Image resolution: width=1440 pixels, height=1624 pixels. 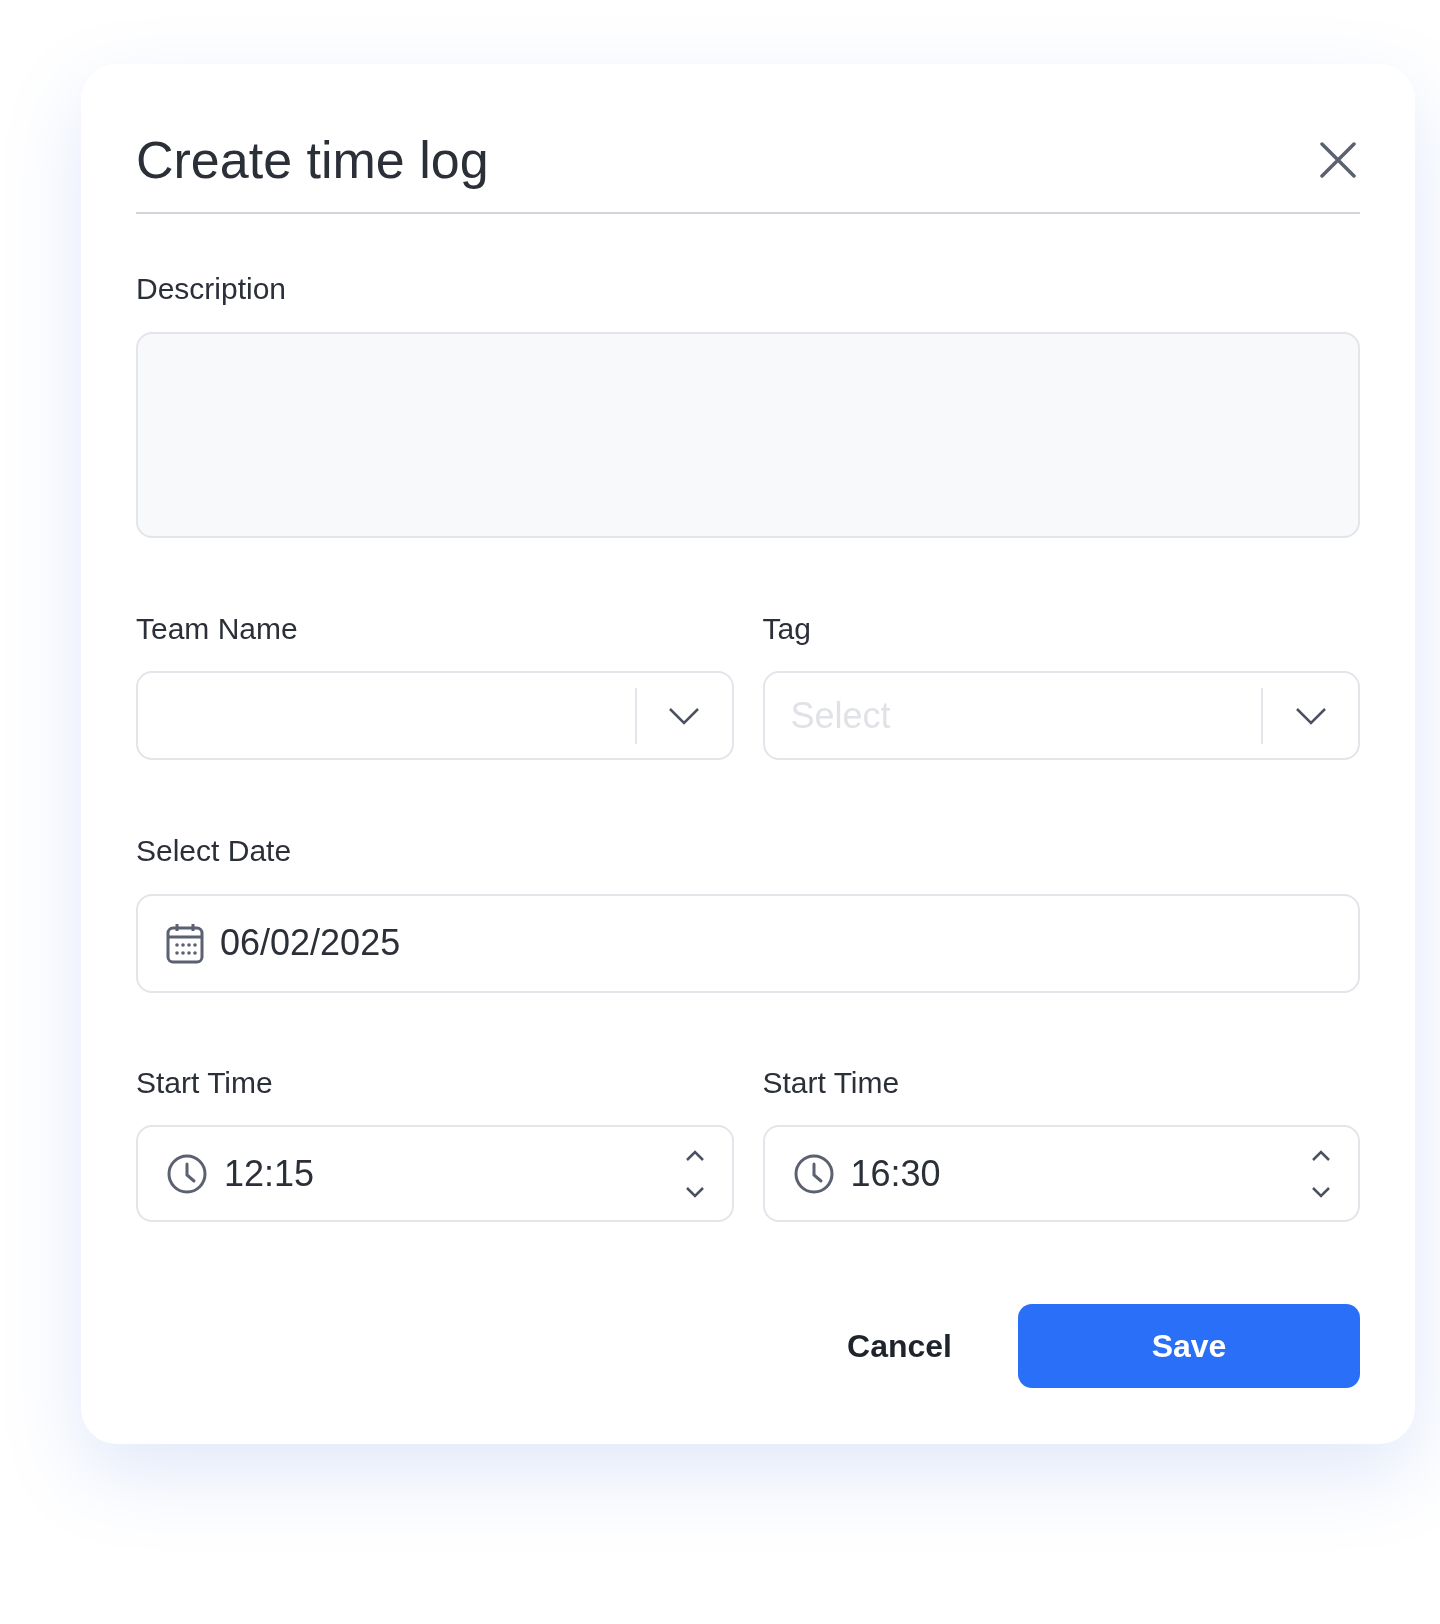 I want to click on time-field: 16:30, so click(x=1061, y=1173).